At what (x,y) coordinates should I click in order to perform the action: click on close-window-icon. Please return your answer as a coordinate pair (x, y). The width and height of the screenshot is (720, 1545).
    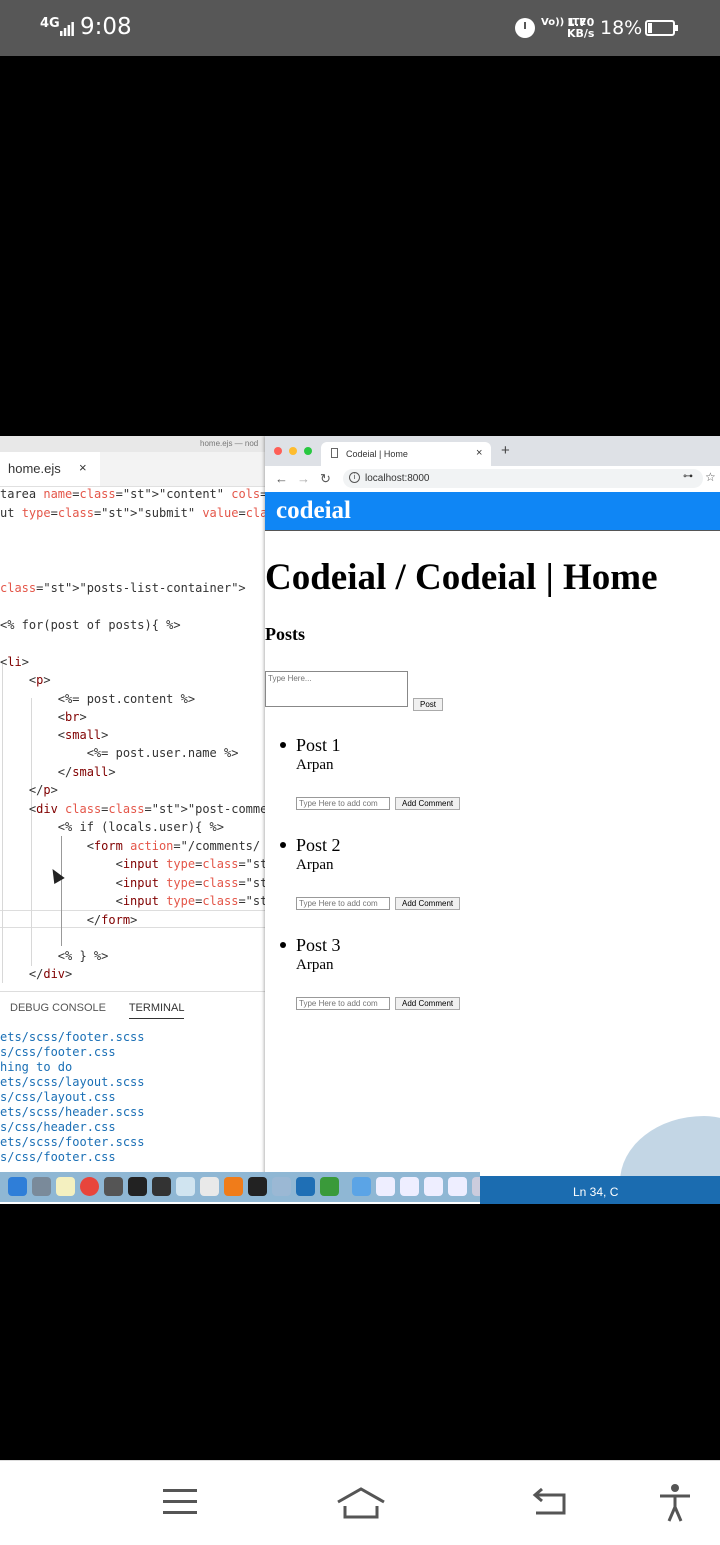
    Looking at the image, I should click on (278, 451).